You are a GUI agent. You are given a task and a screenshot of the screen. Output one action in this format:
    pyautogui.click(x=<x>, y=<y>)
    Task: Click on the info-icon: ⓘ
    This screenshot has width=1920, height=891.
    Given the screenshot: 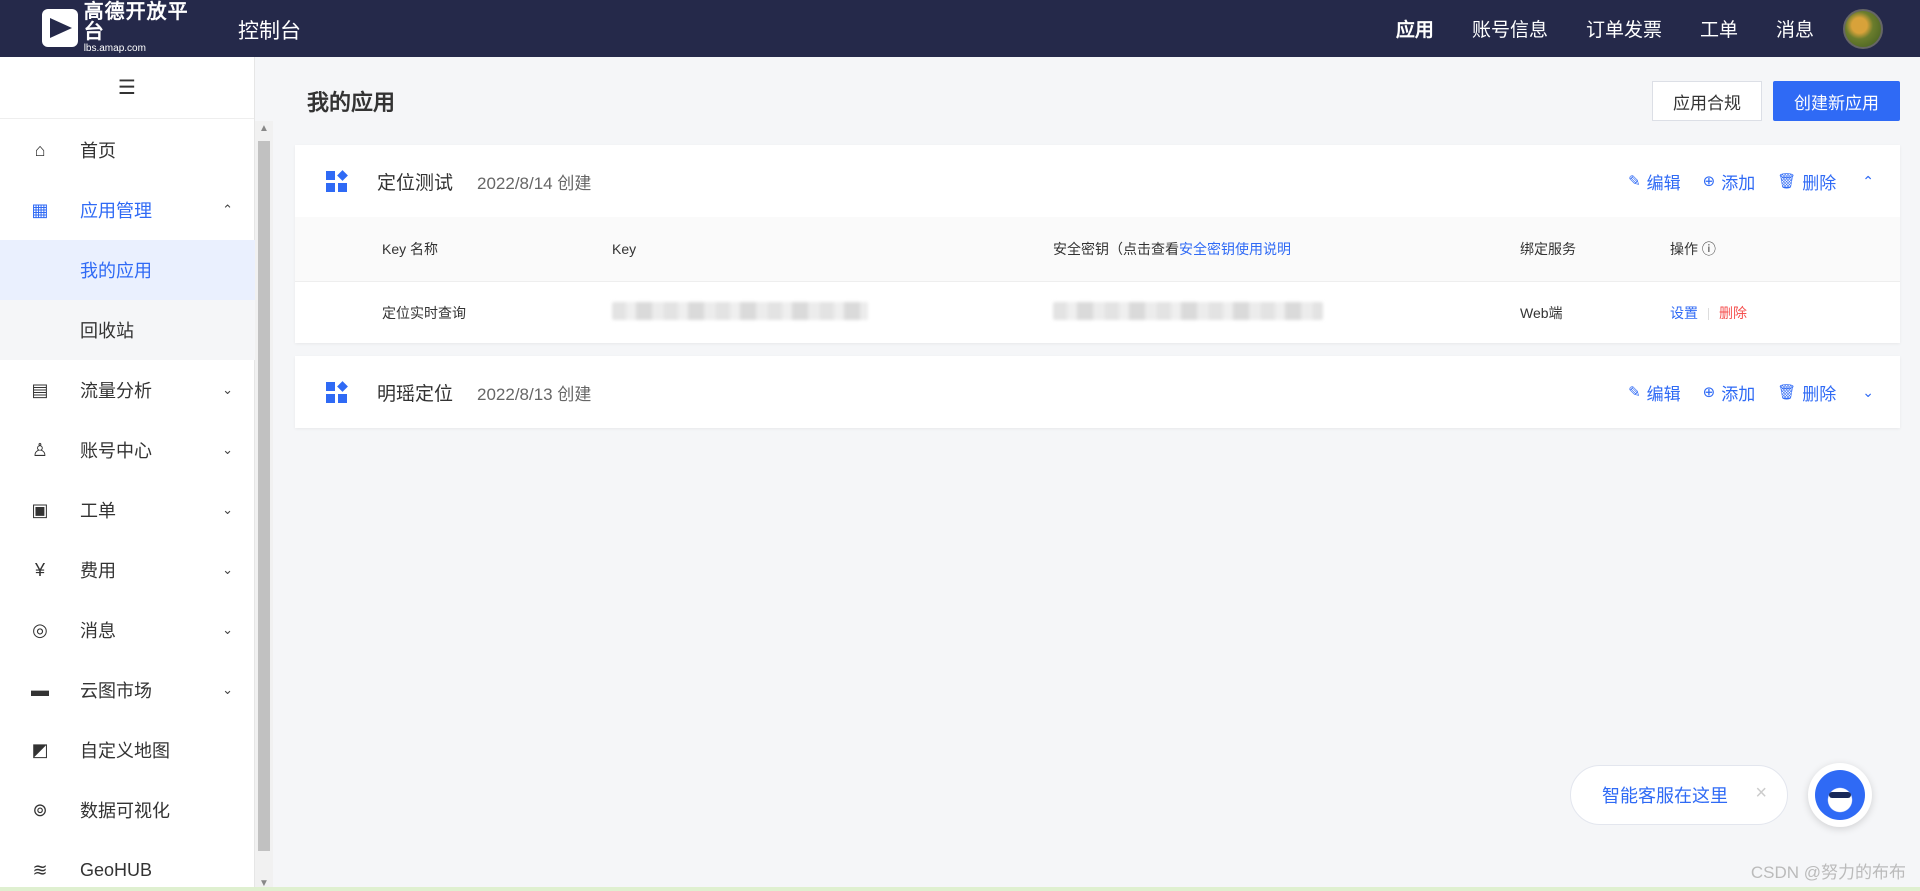 What is the action you would take?
    pyautogui.click(x=1709, y=249)
    